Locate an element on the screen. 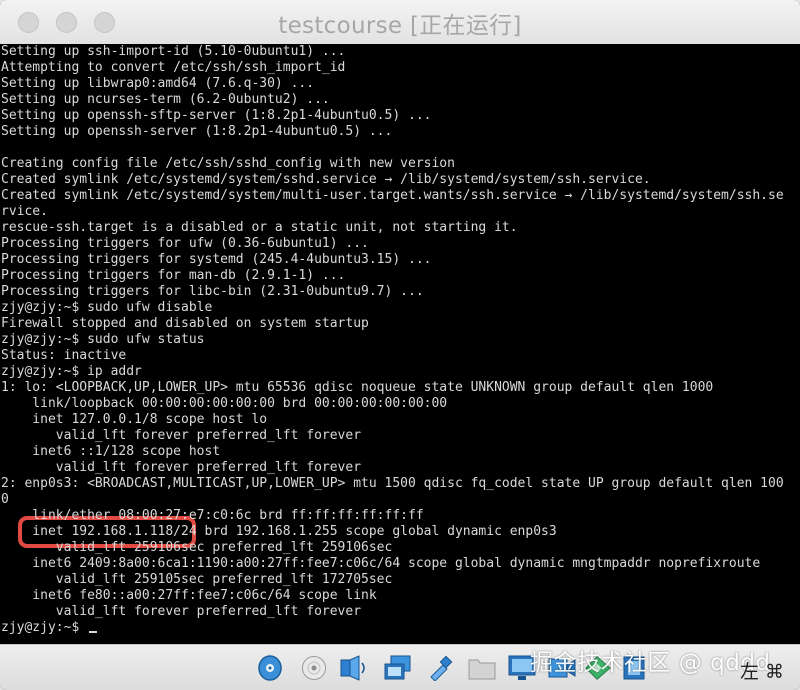  terminal-line: 0 is located at coordinates (5, 499).